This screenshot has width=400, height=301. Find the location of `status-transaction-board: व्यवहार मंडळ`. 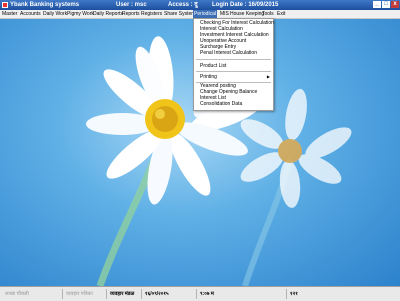

status-transaction-board: व्यवहार मंडळ is located at coordinates (123, 294).